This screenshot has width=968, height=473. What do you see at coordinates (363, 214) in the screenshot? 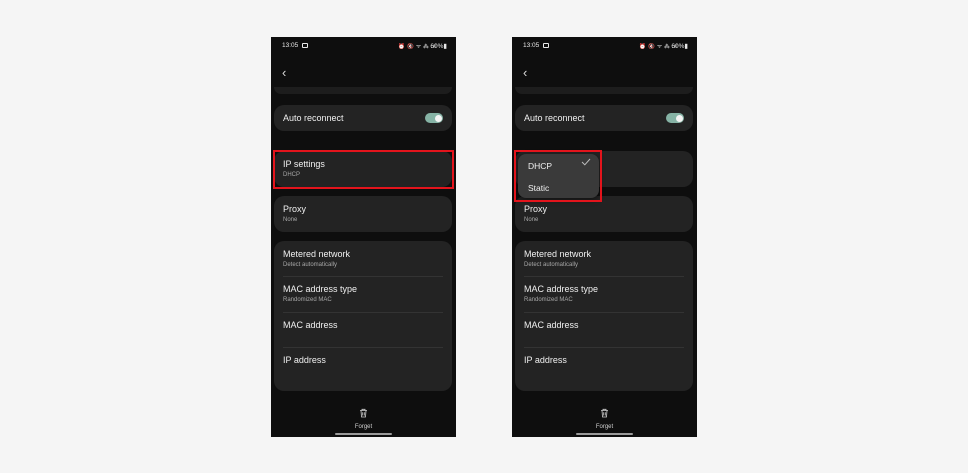
I see `proxy-card: Proxy None` at bounding box center [363, 214].